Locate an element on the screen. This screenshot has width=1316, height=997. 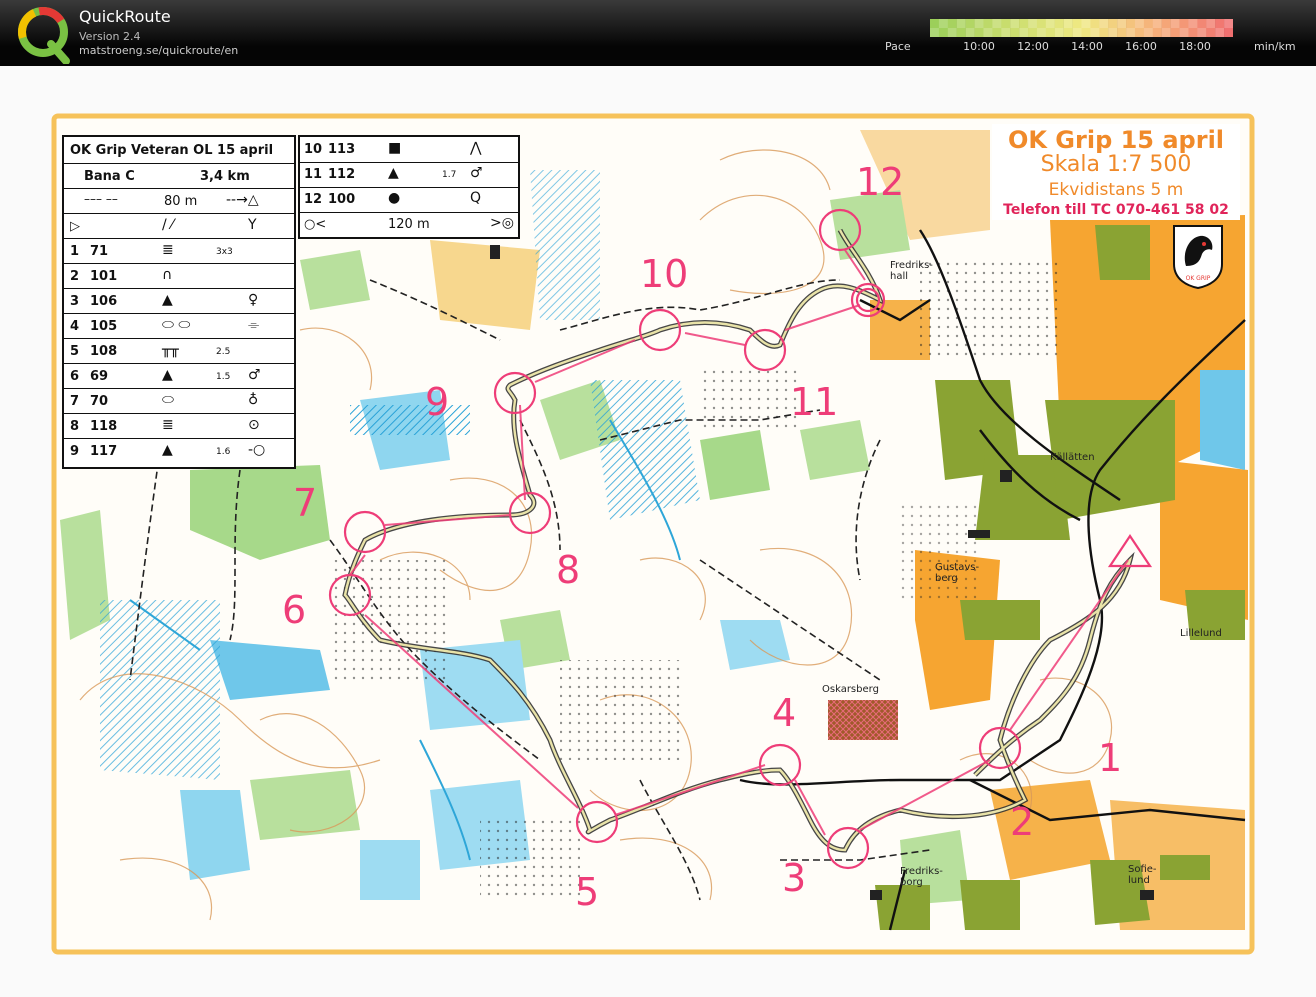
pace-label: Pace is located at coordinates (898, 46).